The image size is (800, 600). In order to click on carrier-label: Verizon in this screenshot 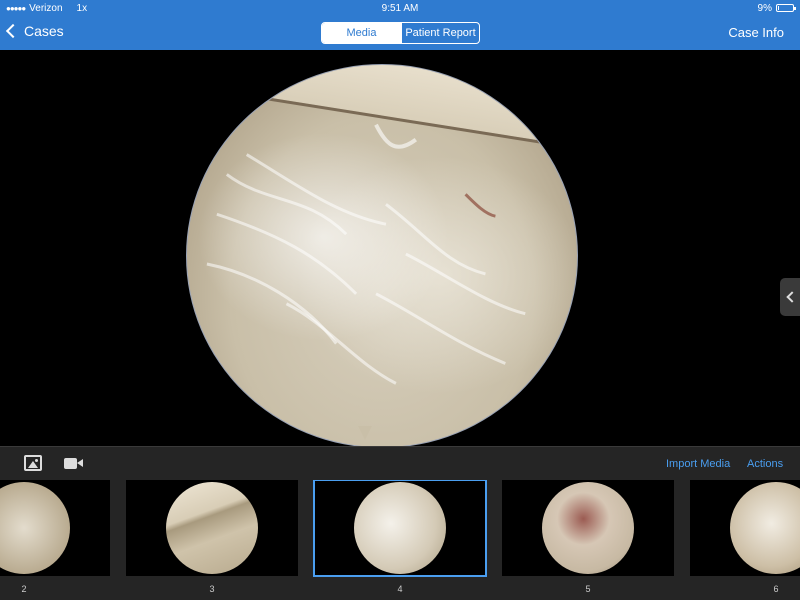, I will do `click(46, 8)`.